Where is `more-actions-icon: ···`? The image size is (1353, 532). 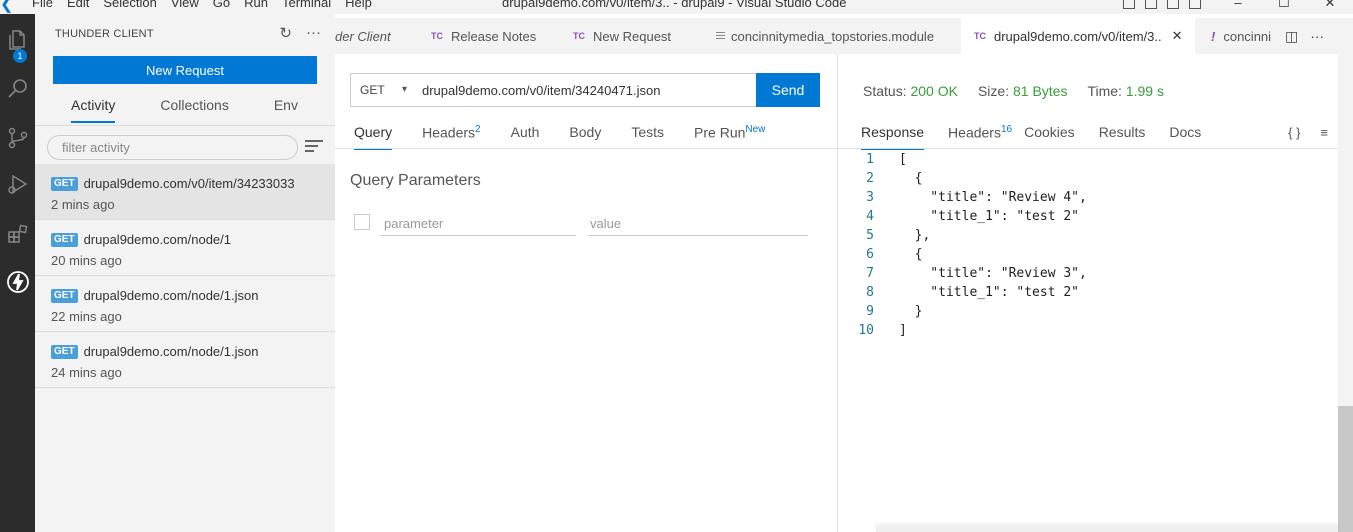 more-actions-icon: ··· is located at coordinates (313, 33).